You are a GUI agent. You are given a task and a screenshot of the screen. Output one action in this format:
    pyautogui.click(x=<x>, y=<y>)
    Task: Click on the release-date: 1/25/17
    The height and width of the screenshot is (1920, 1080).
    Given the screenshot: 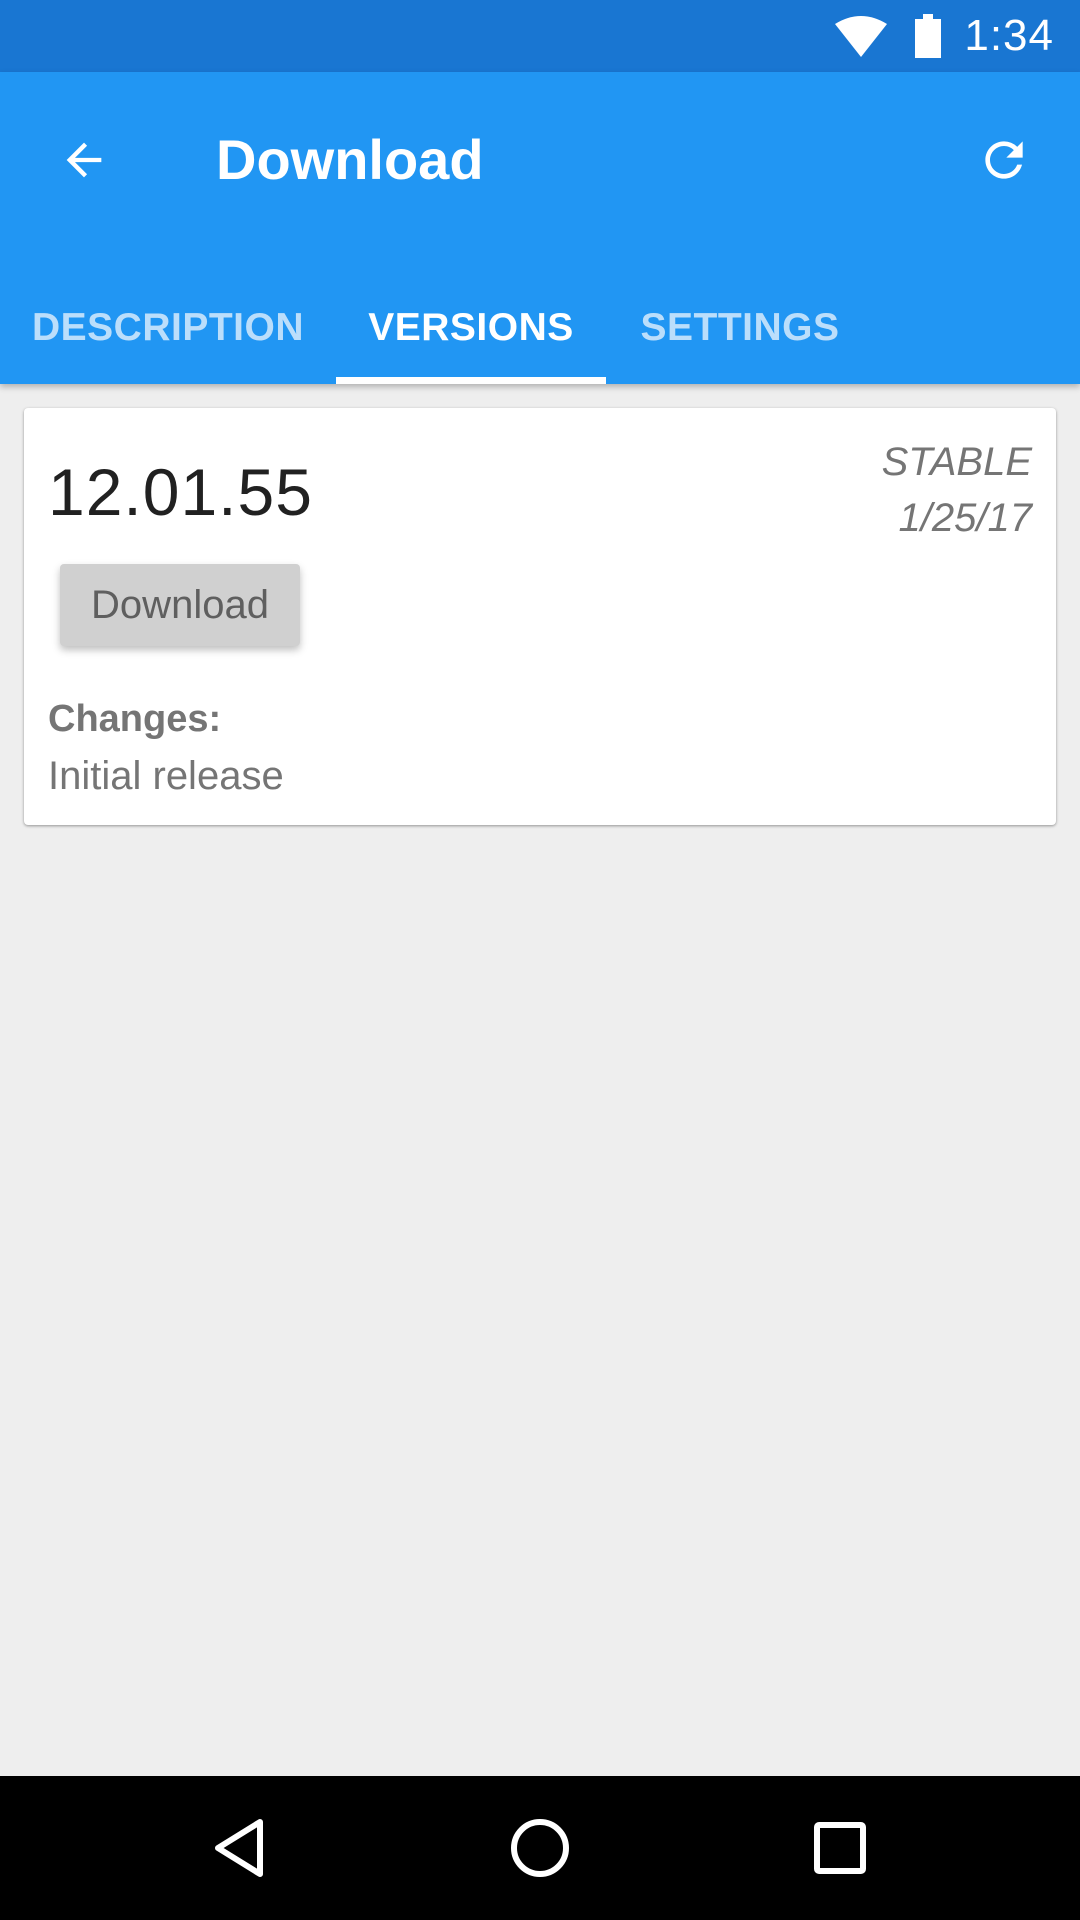 What is the action you would take?
    pyautogui.click(x=965, y=518)
    